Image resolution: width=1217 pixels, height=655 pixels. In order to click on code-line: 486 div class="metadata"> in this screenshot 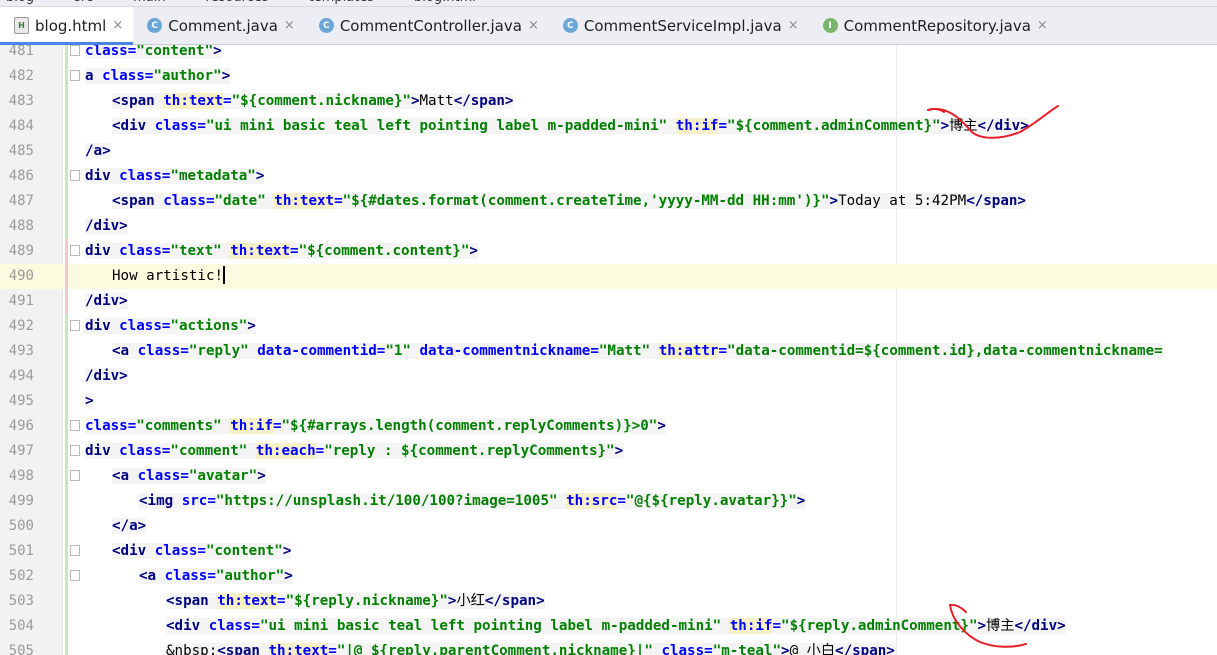, I will do `click(608, 176)`.